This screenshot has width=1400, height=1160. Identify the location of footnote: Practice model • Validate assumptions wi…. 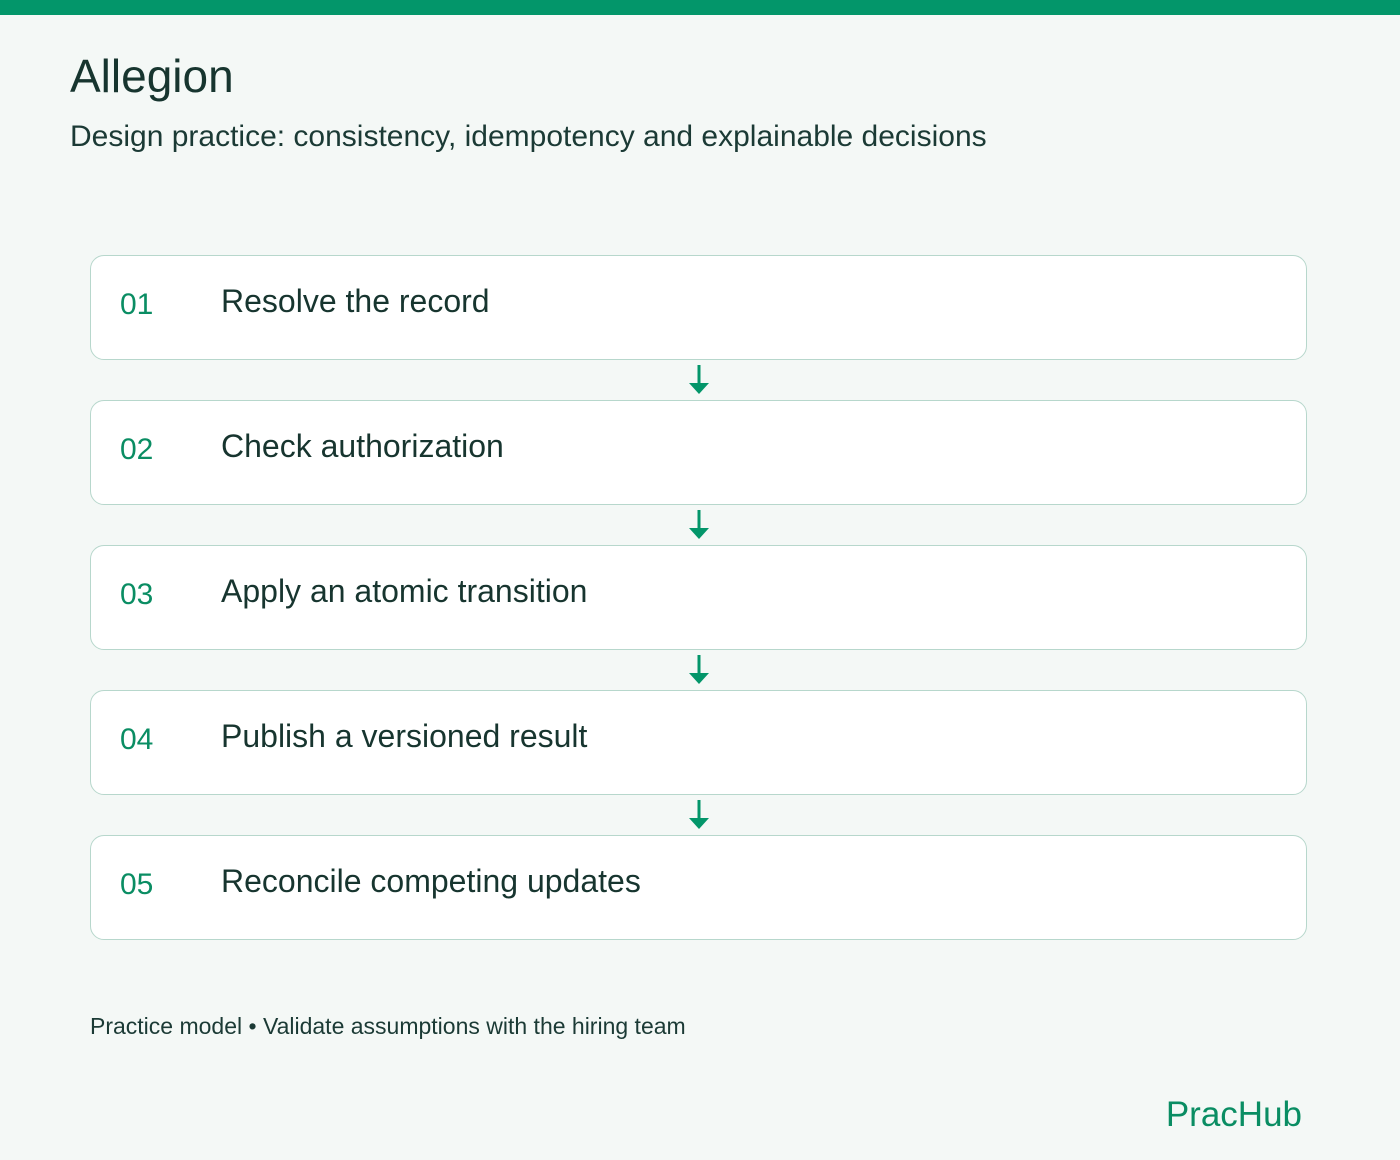
(388, 1026).